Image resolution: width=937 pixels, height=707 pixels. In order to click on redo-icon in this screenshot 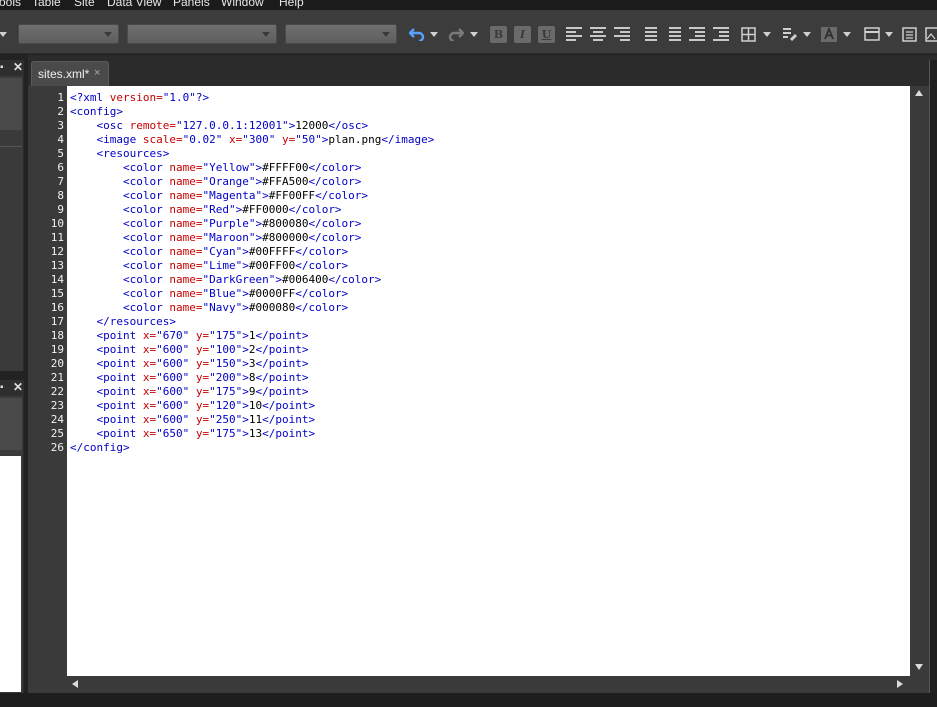, I will do `click(456, 34)`.